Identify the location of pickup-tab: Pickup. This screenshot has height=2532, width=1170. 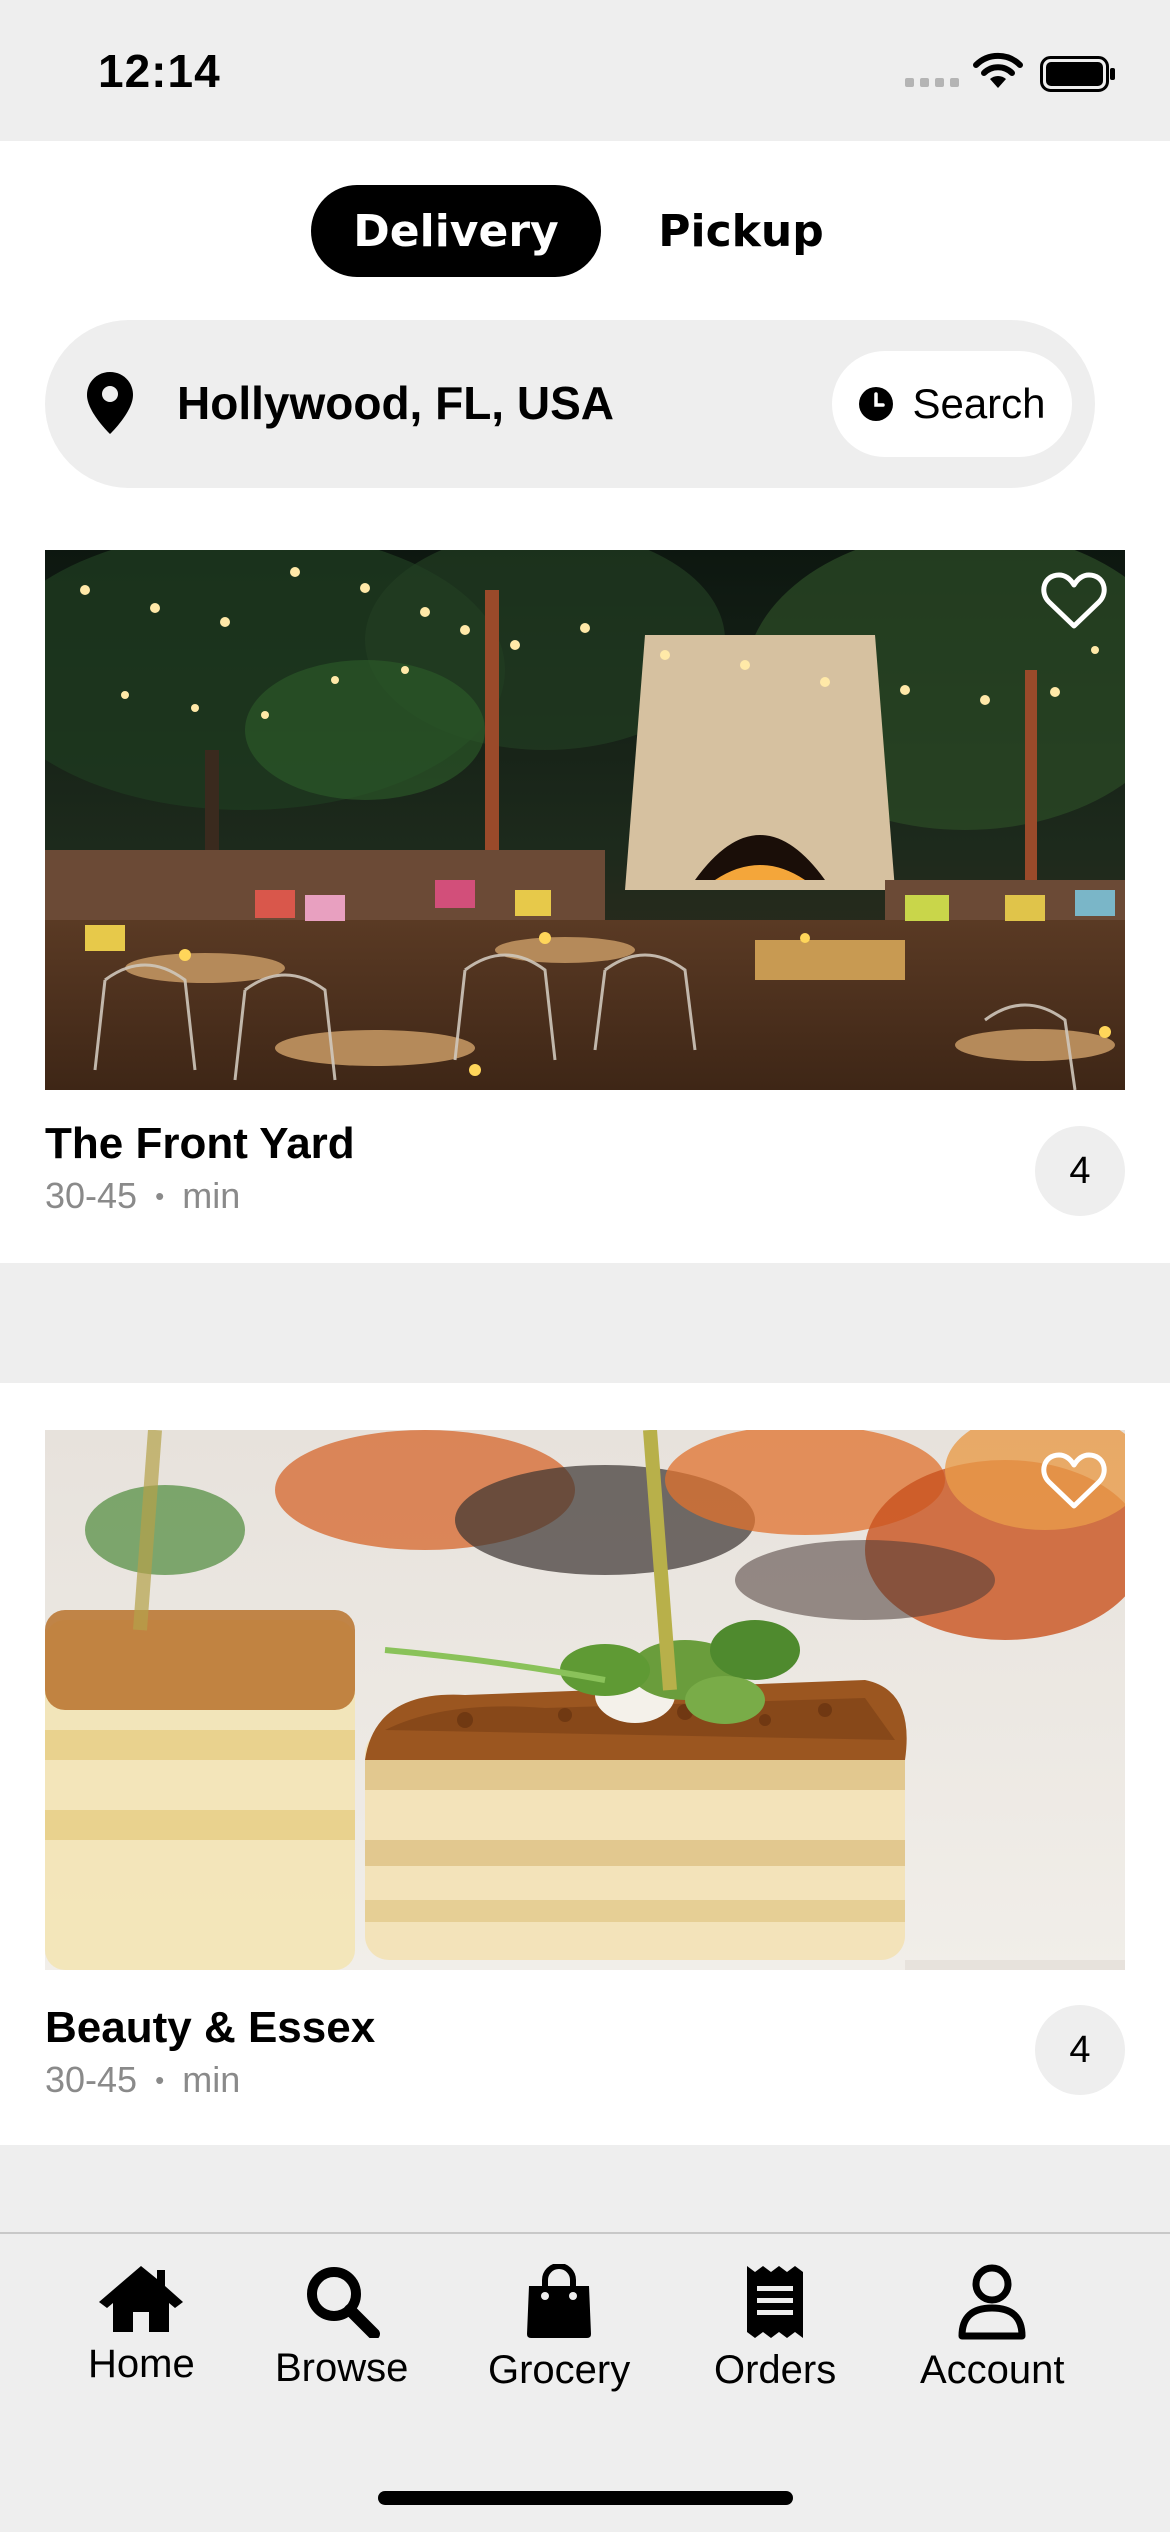
(731, 231).